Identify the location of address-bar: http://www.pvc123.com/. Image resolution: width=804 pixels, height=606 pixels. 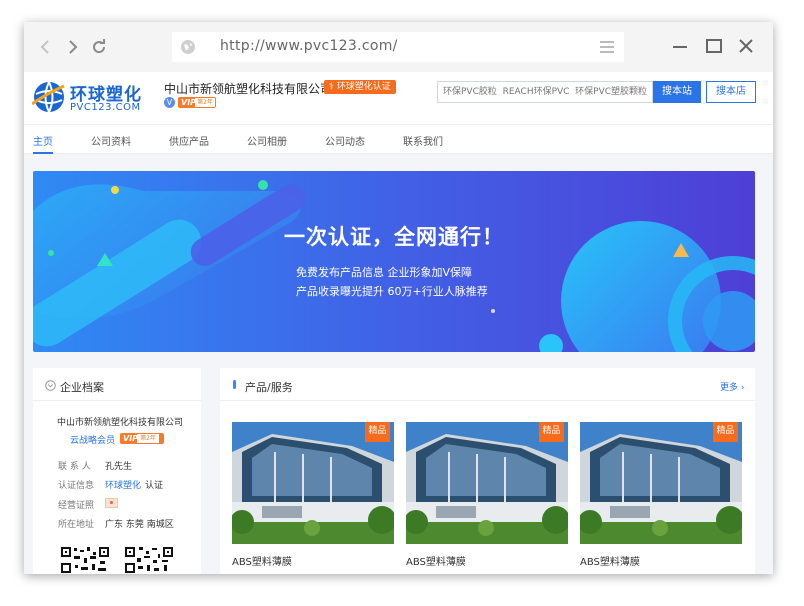
(398, 47).